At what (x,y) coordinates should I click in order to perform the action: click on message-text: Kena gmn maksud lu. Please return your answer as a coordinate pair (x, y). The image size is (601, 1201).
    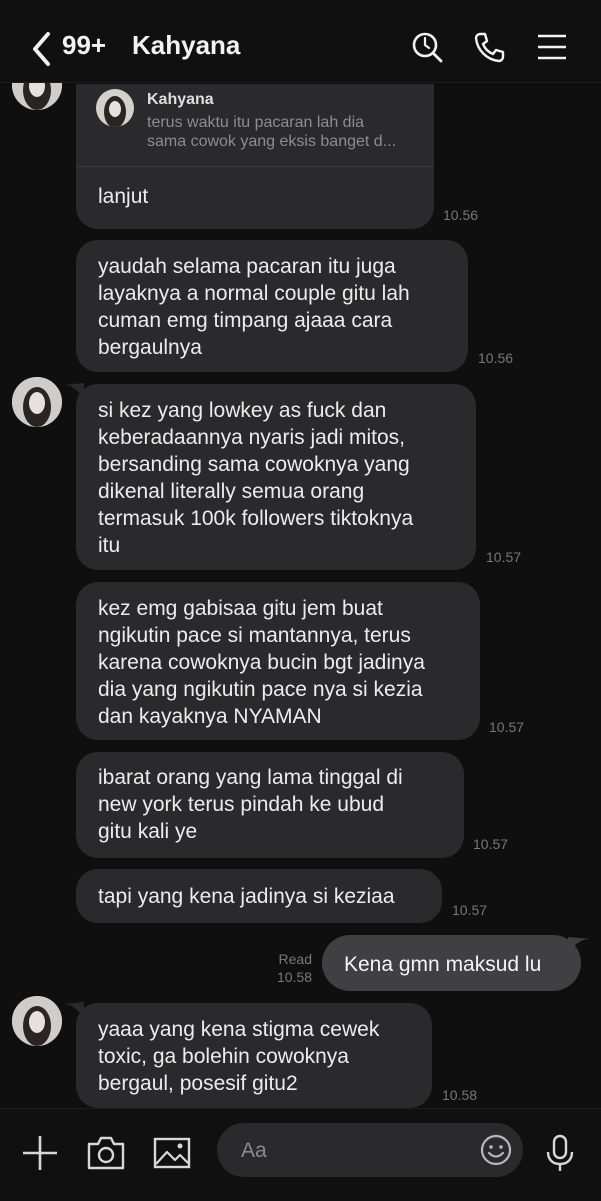
    Looking at the image, I should click on (443, 964).